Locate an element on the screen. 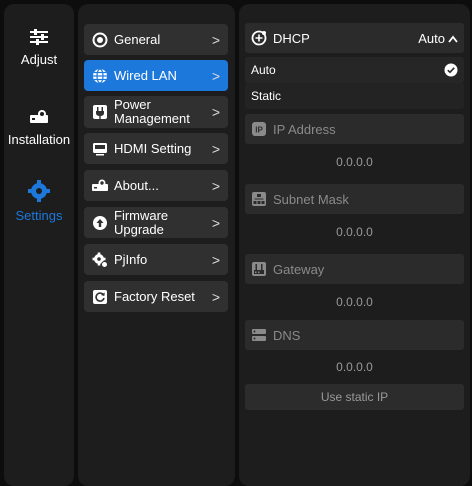  upload-icon is located at coordinates (100, 222).